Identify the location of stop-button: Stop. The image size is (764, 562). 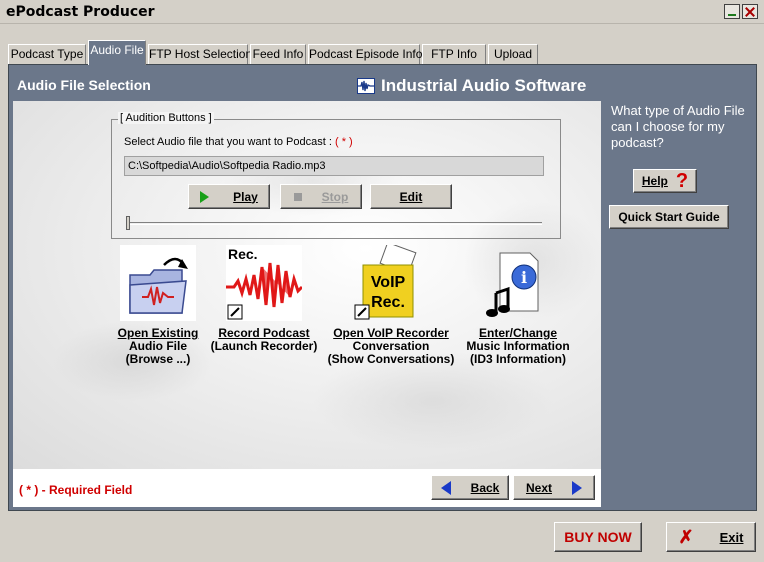
(321, 196).